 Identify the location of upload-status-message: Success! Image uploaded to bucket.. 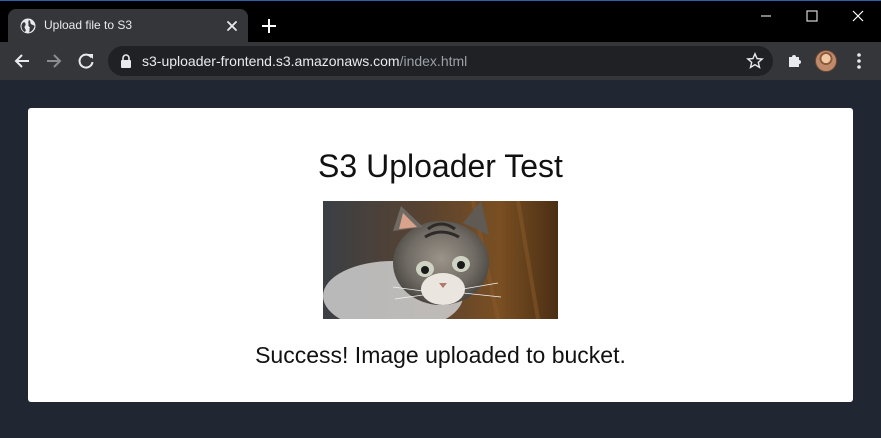
(440, 355).